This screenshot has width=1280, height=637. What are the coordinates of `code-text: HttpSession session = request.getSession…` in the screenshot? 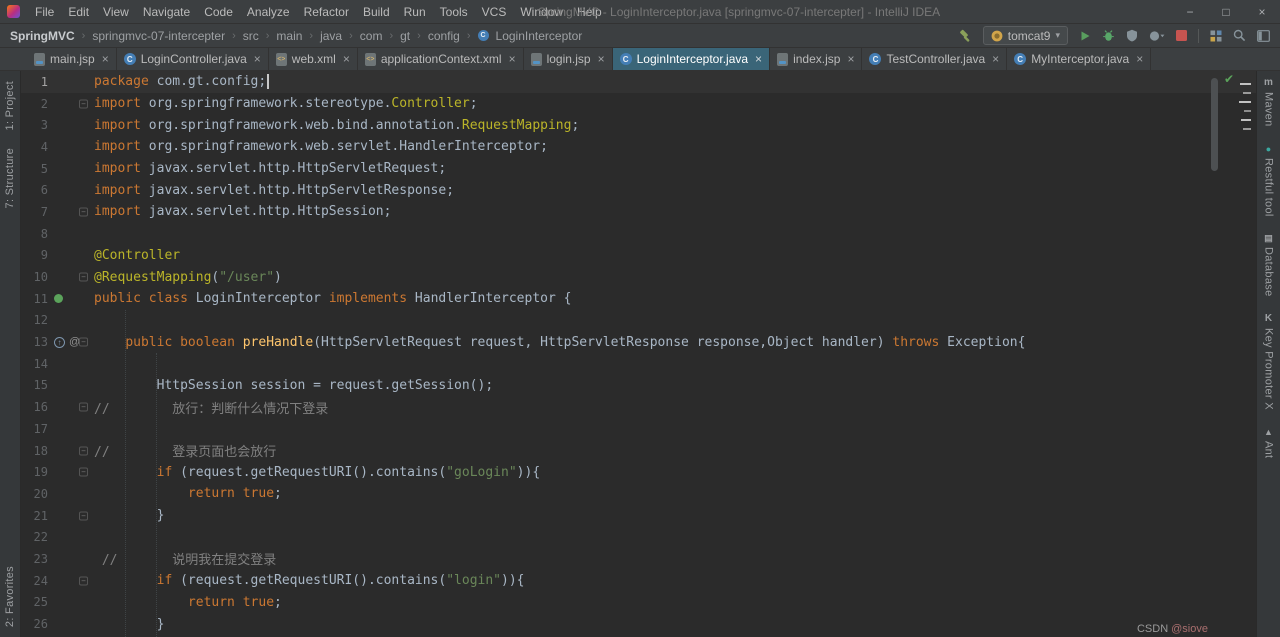 It's located at (294, 385).